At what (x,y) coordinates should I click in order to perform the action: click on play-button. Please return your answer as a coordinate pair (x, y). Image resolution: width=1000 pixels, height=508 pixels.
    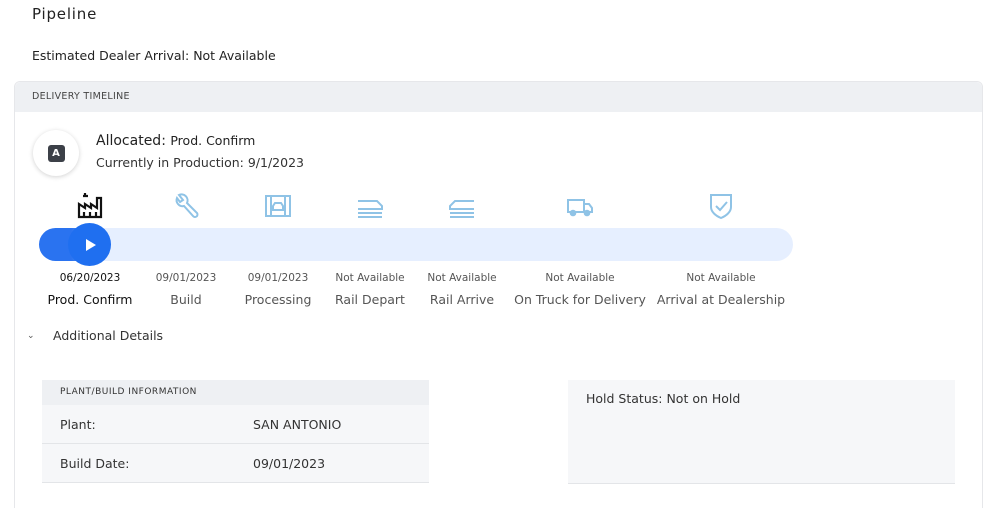
    Looking at the image, I should click on (89, 244).